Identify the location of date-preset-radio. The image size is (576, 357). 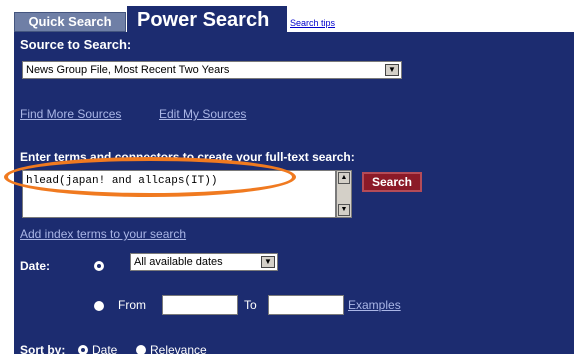
(99, 266).